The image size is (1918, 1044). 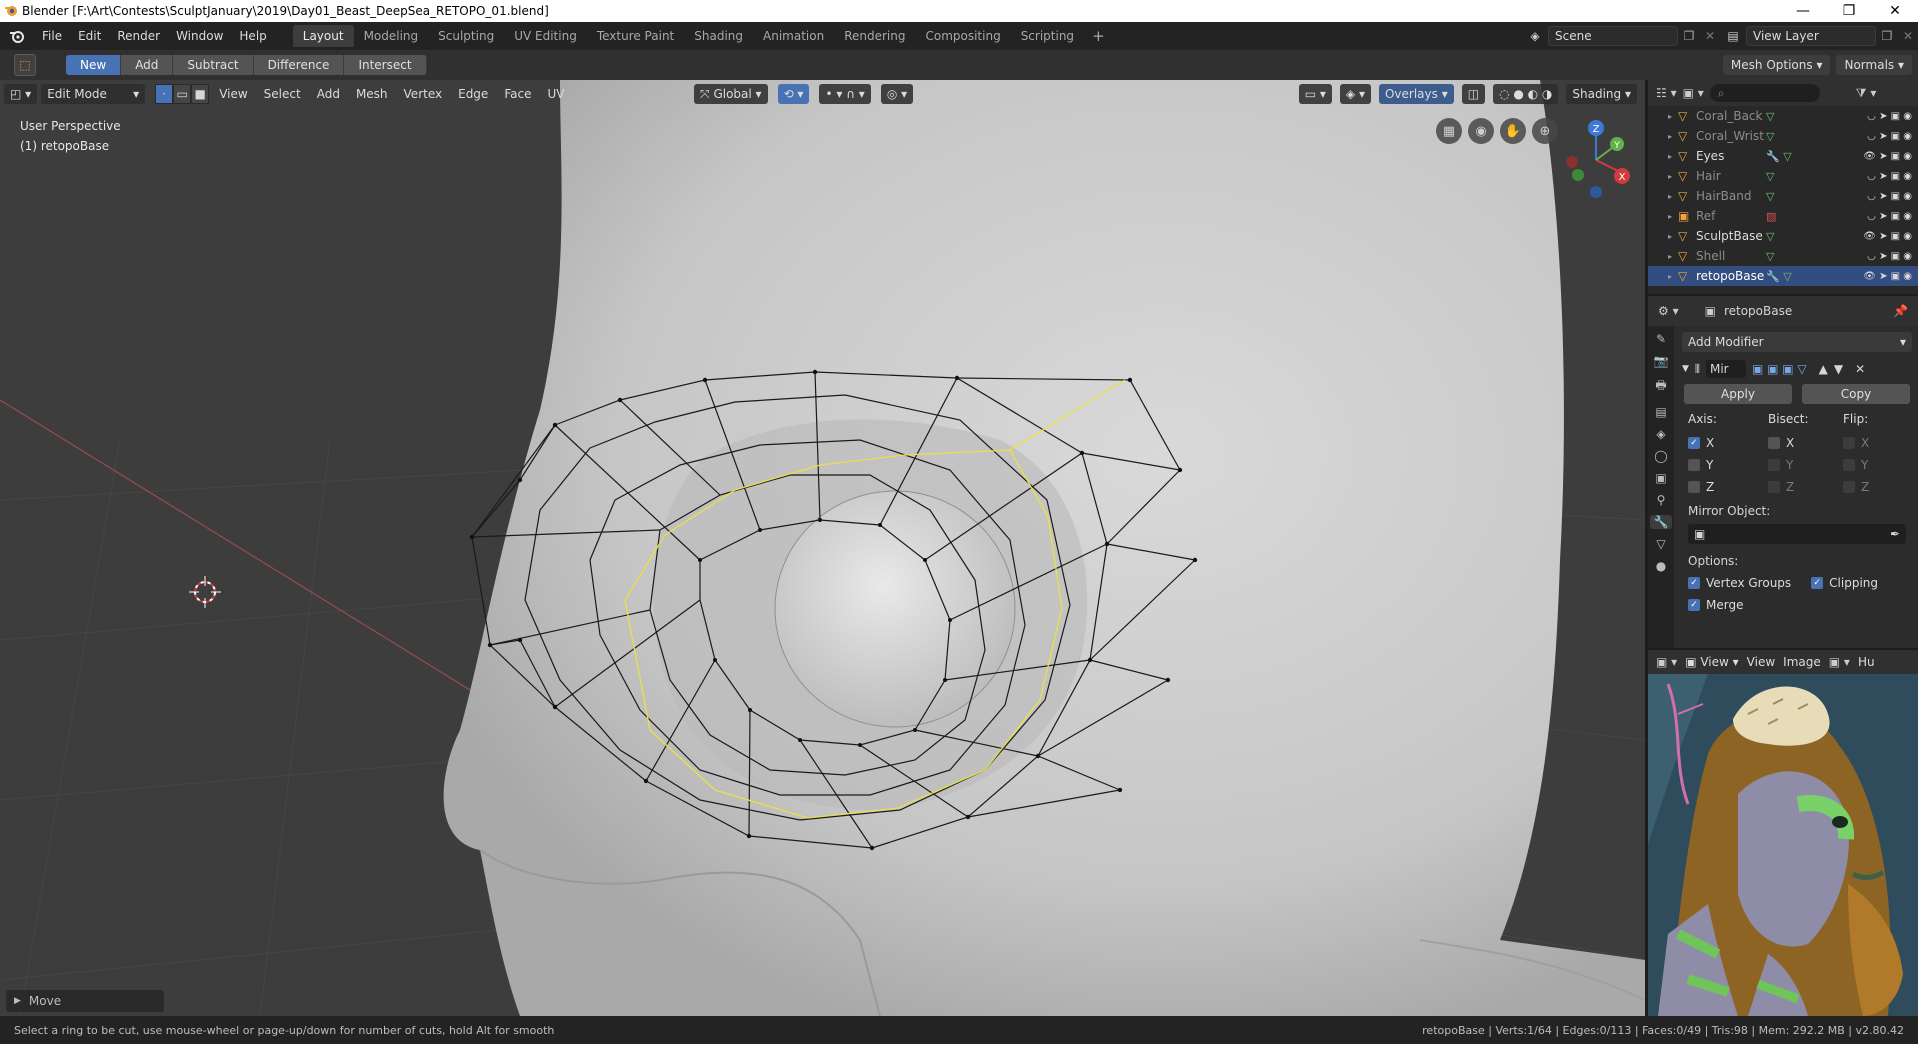 What do you see at coordinates (1710, 36) in the screenshot?
I see `delete-scene-icon: ✕` at bounding box center [1710, 36].